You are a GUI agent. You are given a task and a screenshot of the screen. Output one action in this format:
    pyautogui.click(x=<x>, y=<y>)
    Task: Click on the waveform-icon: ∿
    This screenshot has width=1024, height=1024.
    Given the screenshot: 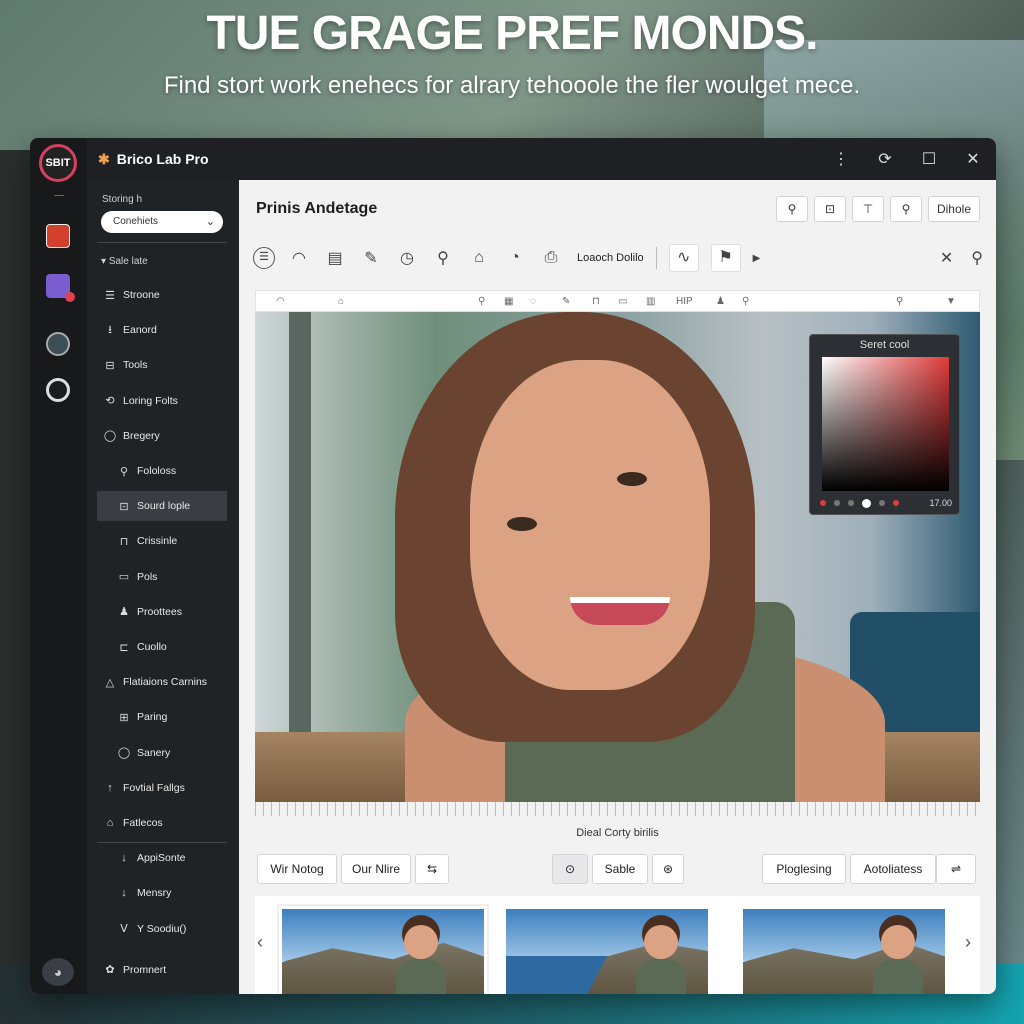 What is the action you would take?
    pyautogui.click(x=683, y=258)
    